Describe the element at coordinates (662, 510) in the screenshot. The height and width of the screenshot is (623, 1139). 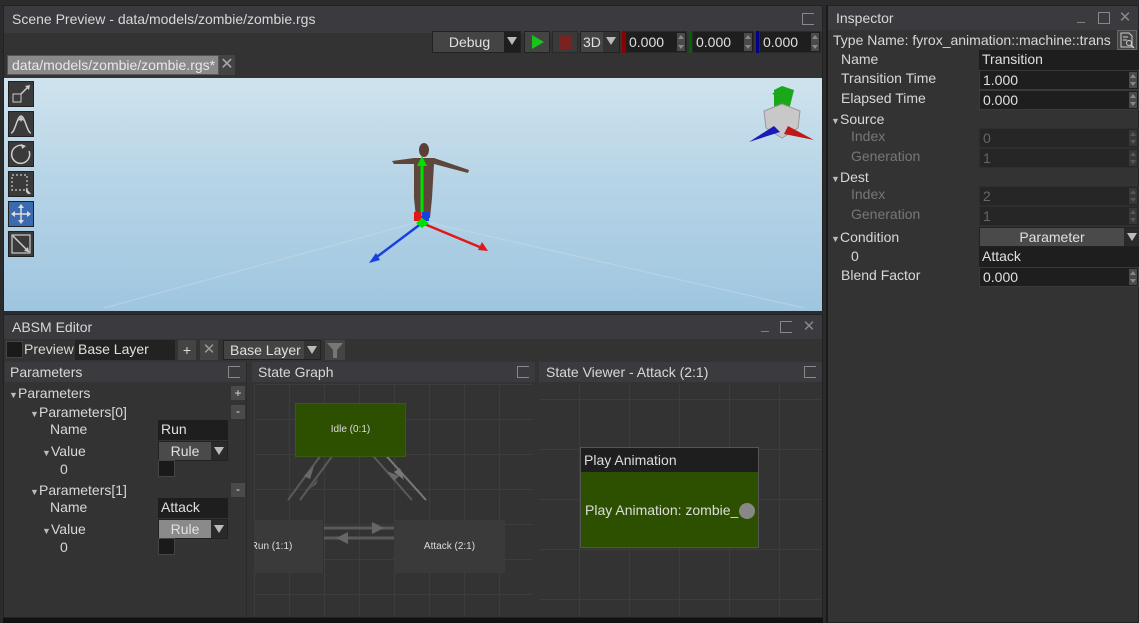
I see `play-animation-node-body: Play Animation: zombie_` at that location.